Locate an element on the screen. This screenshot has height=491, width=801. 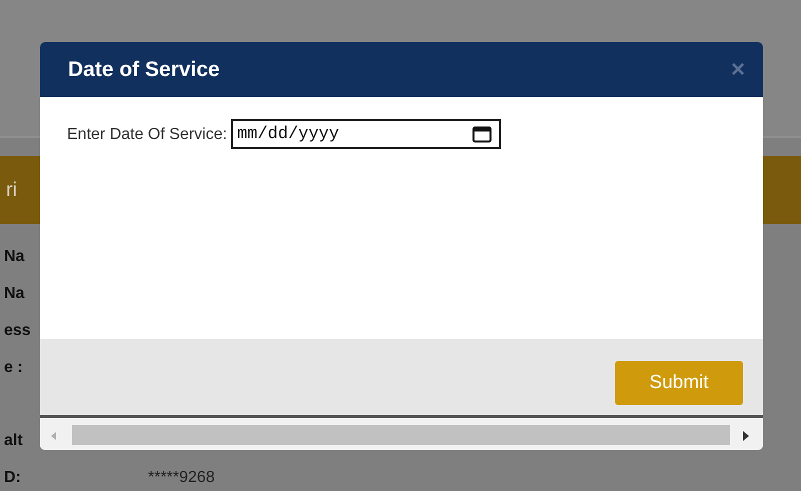
field-label: alt is located at coordinates (14, 441).